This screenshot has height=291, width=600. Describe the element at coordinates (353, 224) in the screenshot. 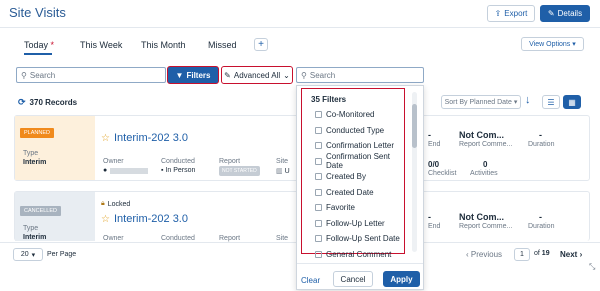

I see `filter-option: Follow-Up Letter` at that location.